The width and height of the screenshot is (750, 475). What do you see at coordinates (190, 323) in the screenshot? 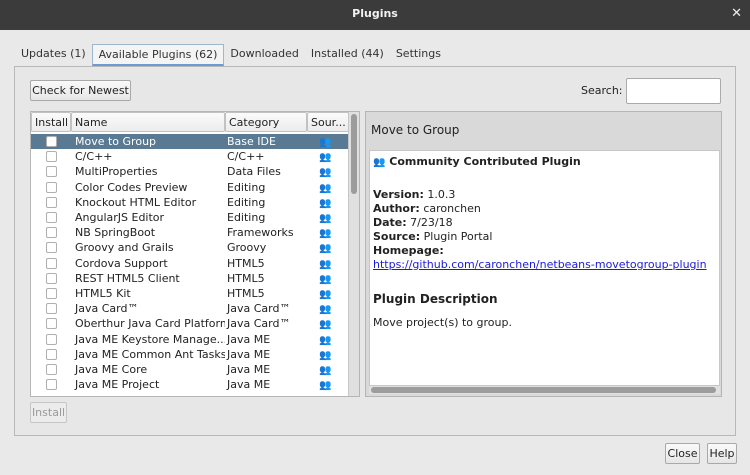
I see `table-row: Oberthur Java Card Platform Java Card™ 👥` at bounding box center [190, 323].